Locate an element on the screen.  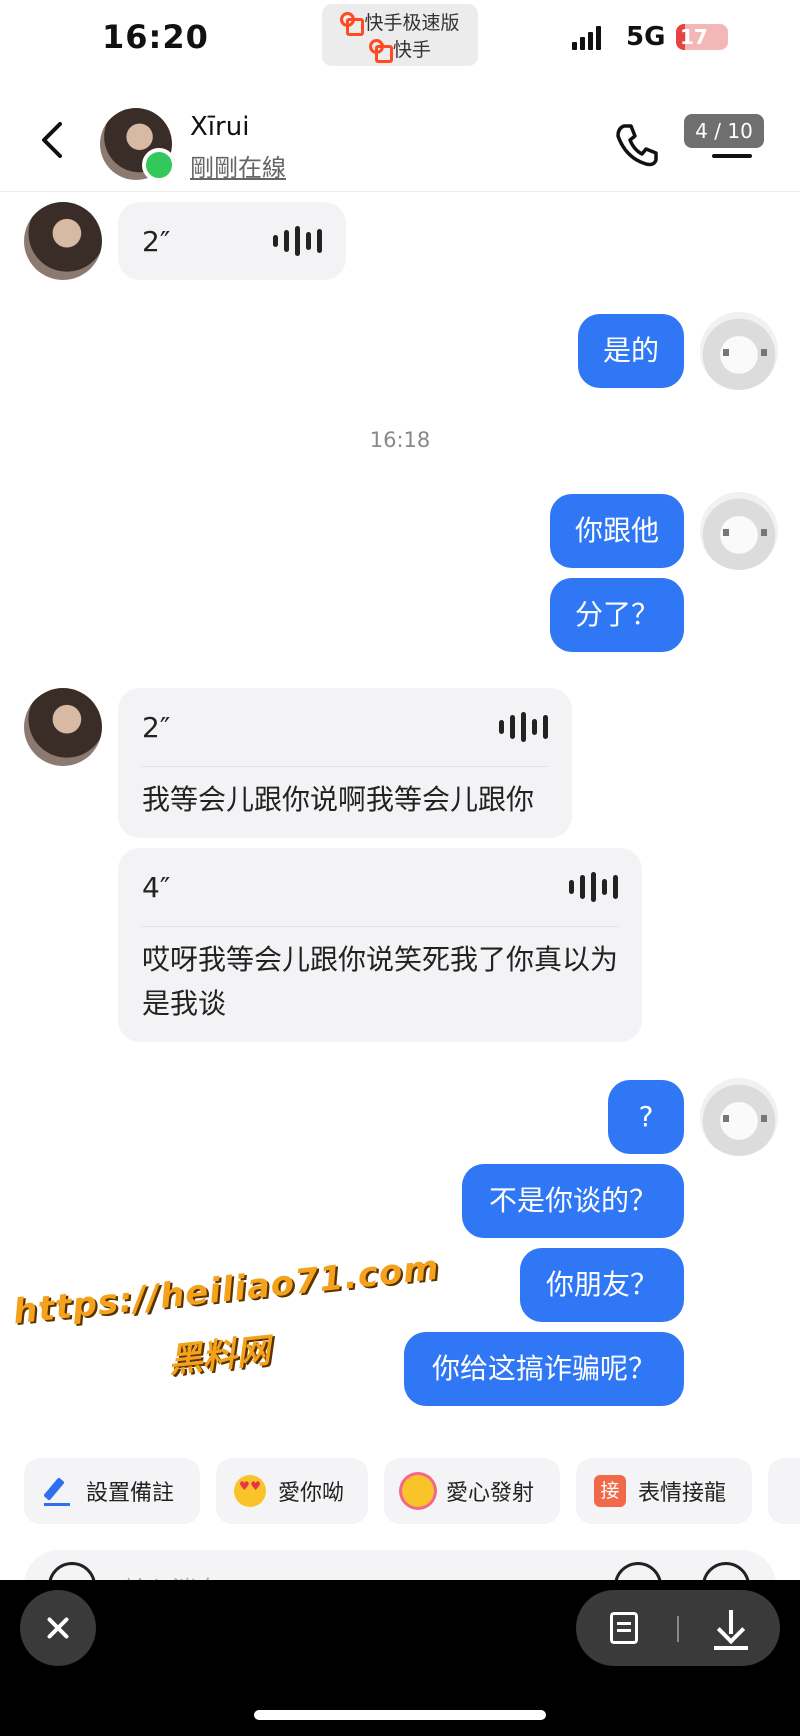
voice-message: 2″ is located at coordinates (232, 241).